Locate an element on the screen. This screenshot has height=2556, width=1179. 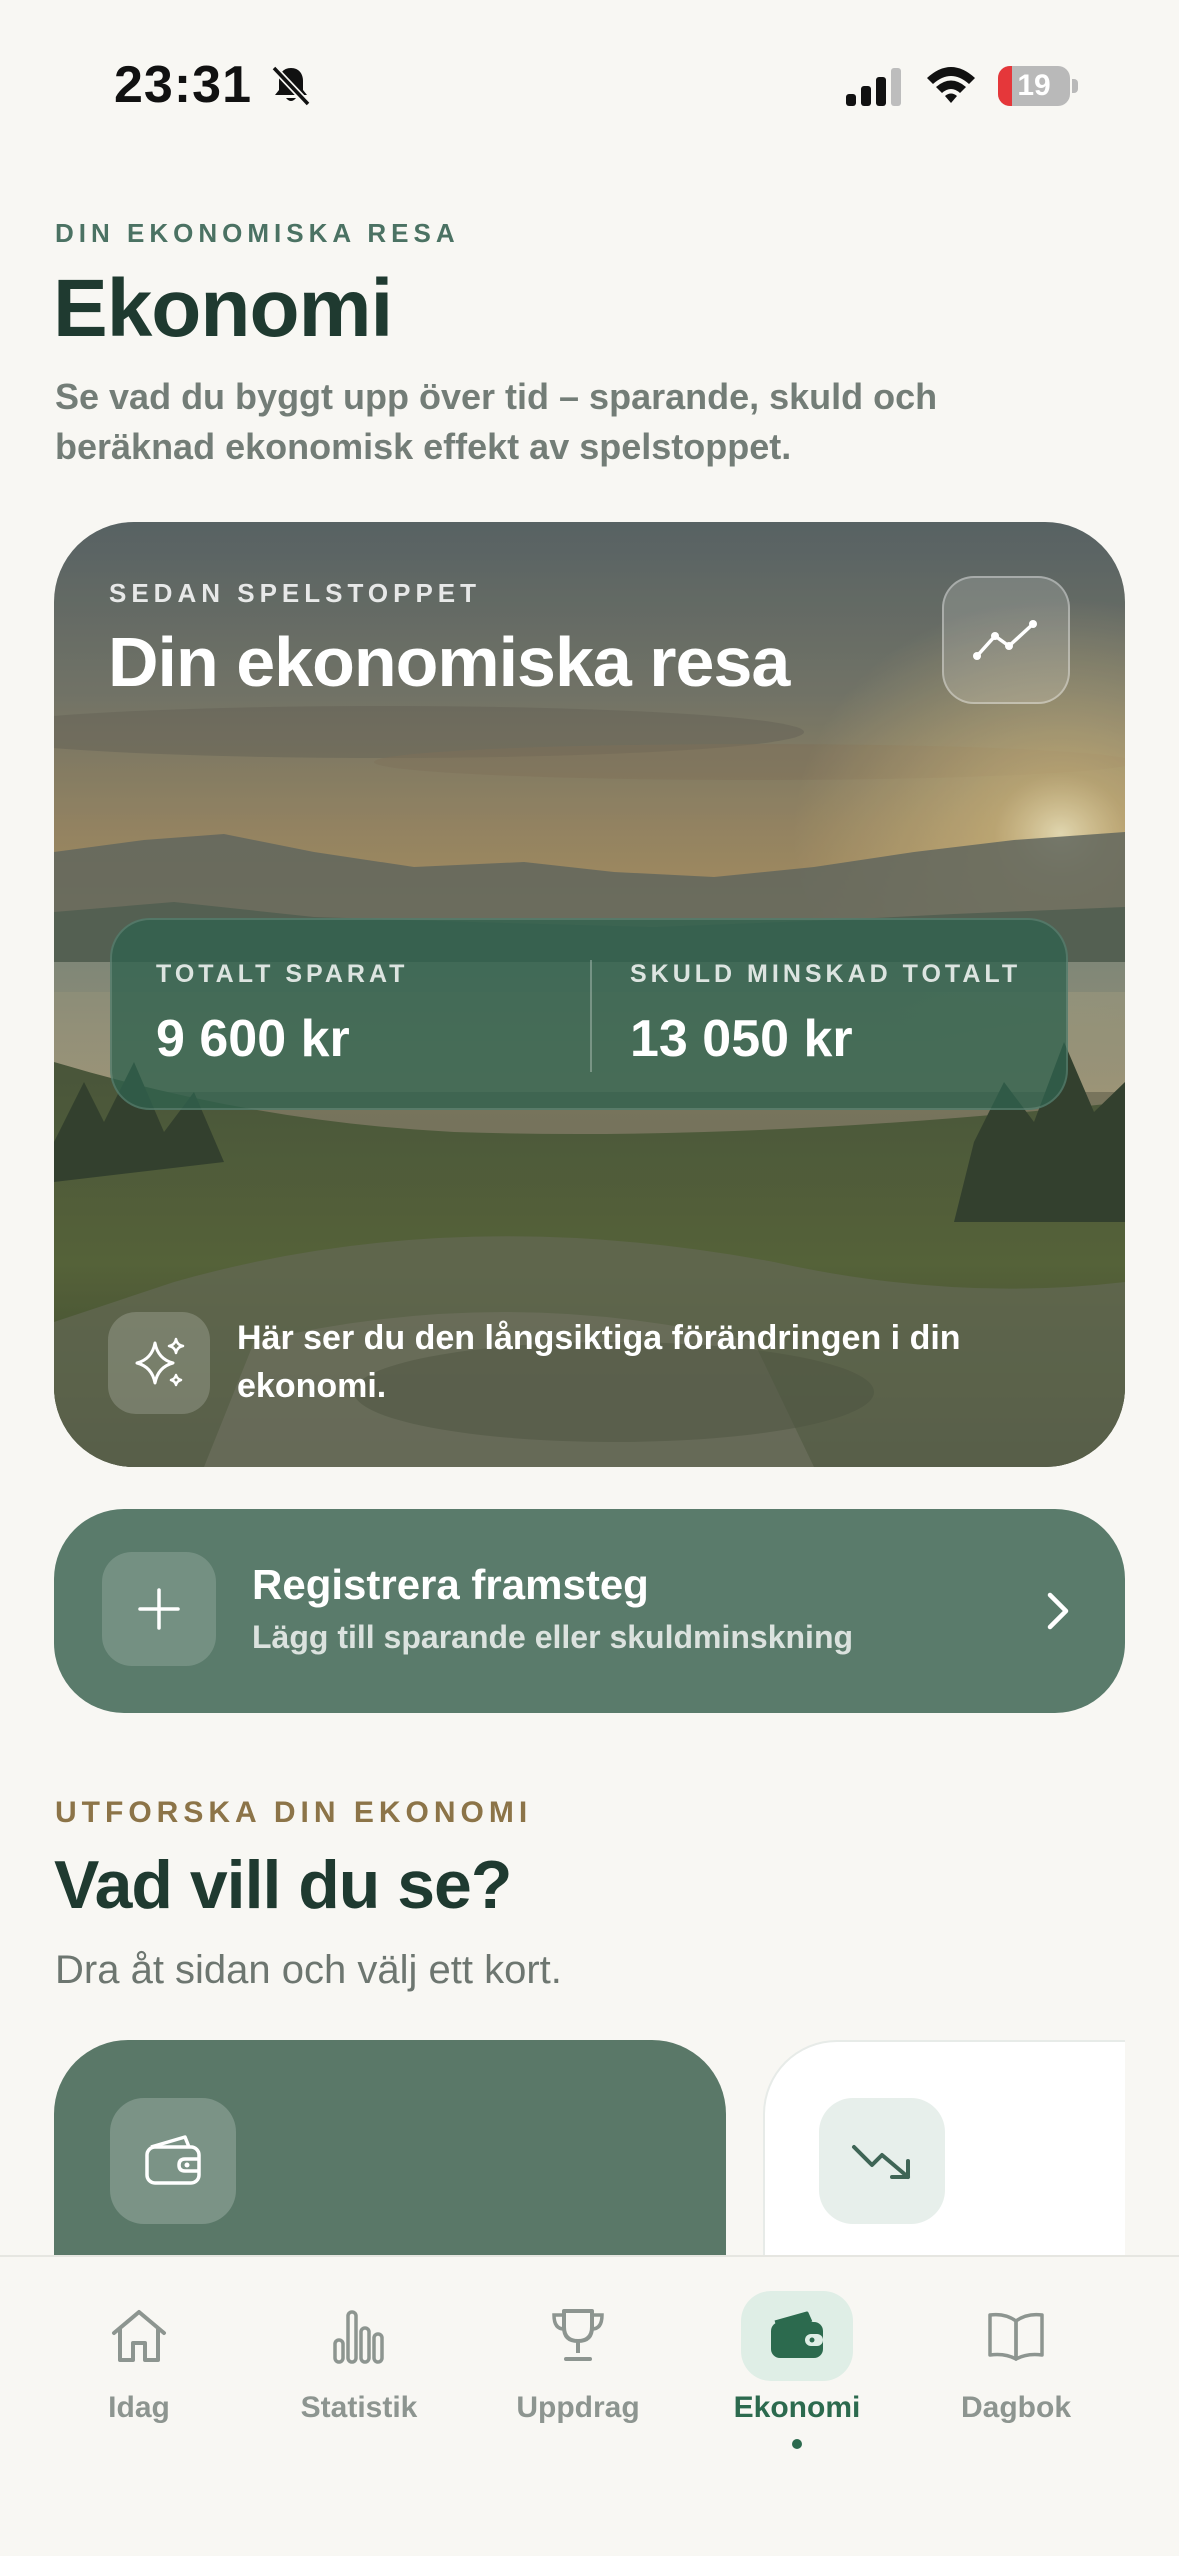
stat-label: TOTALT SPARAT is located at coordinates (282, 974).